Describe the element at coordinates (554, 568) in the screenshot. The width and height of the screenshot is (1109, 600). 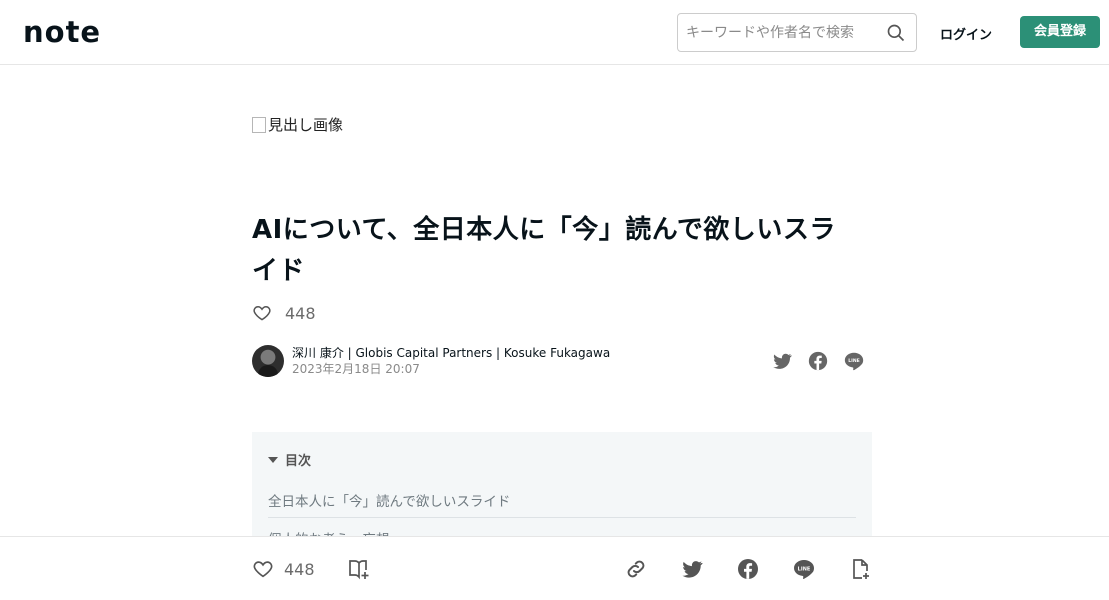
I see `bottom-action-bar: 448 LINE` at that location.